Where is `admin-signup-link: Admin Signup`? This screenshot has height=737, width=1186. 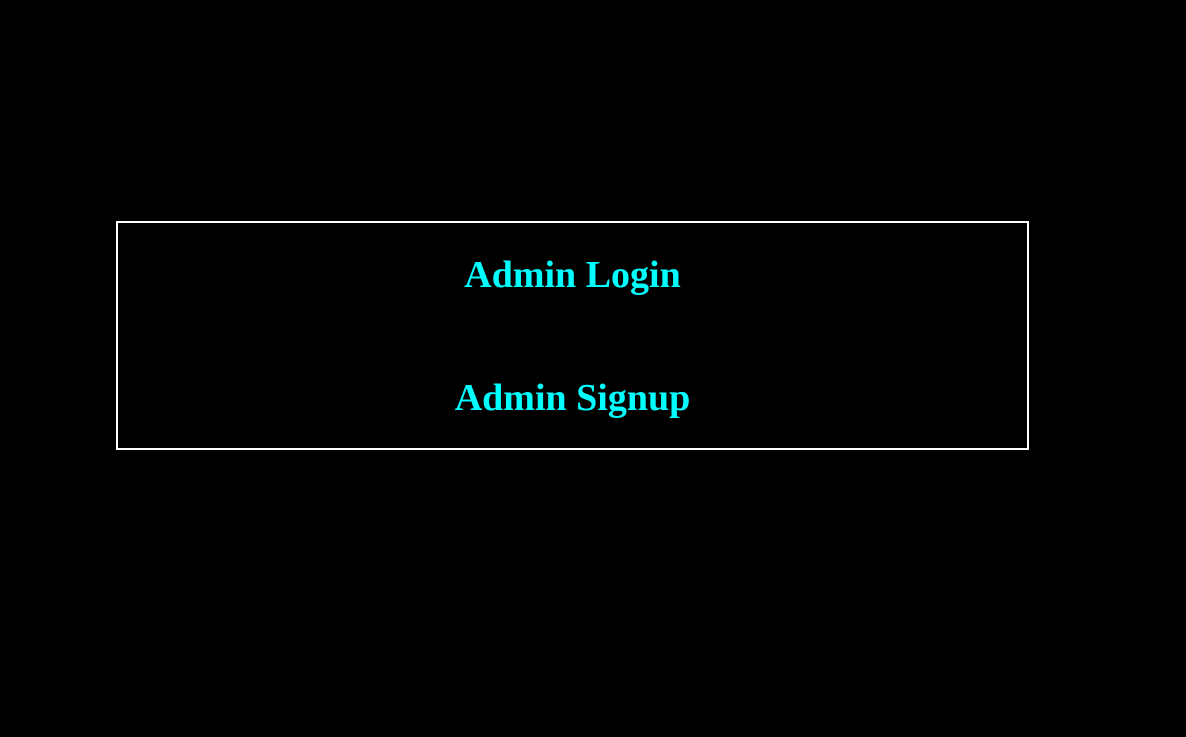 admin-signup-link: Admin Signup is located at coordinates (572, 398).